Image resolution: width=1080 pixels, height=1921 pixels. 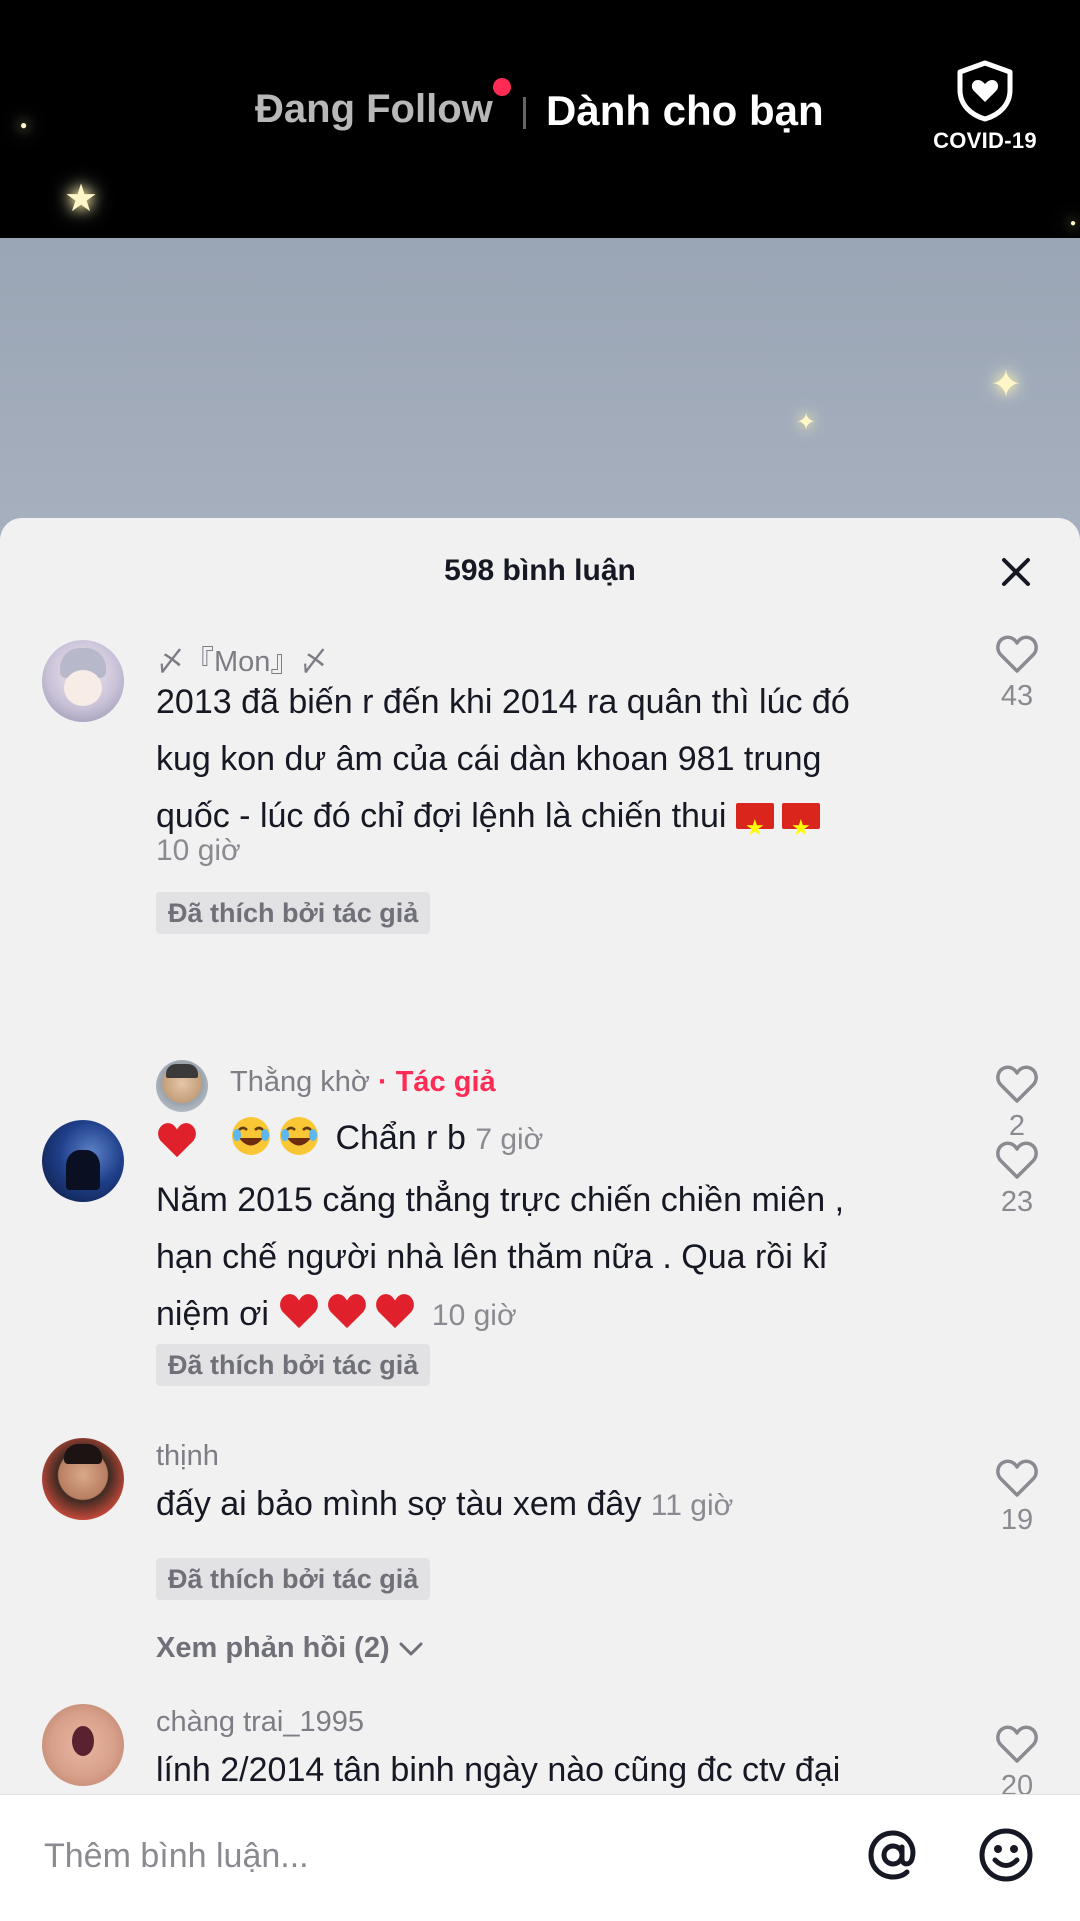 I want to click on like-button: 23, so click(x=1017, y=1179).